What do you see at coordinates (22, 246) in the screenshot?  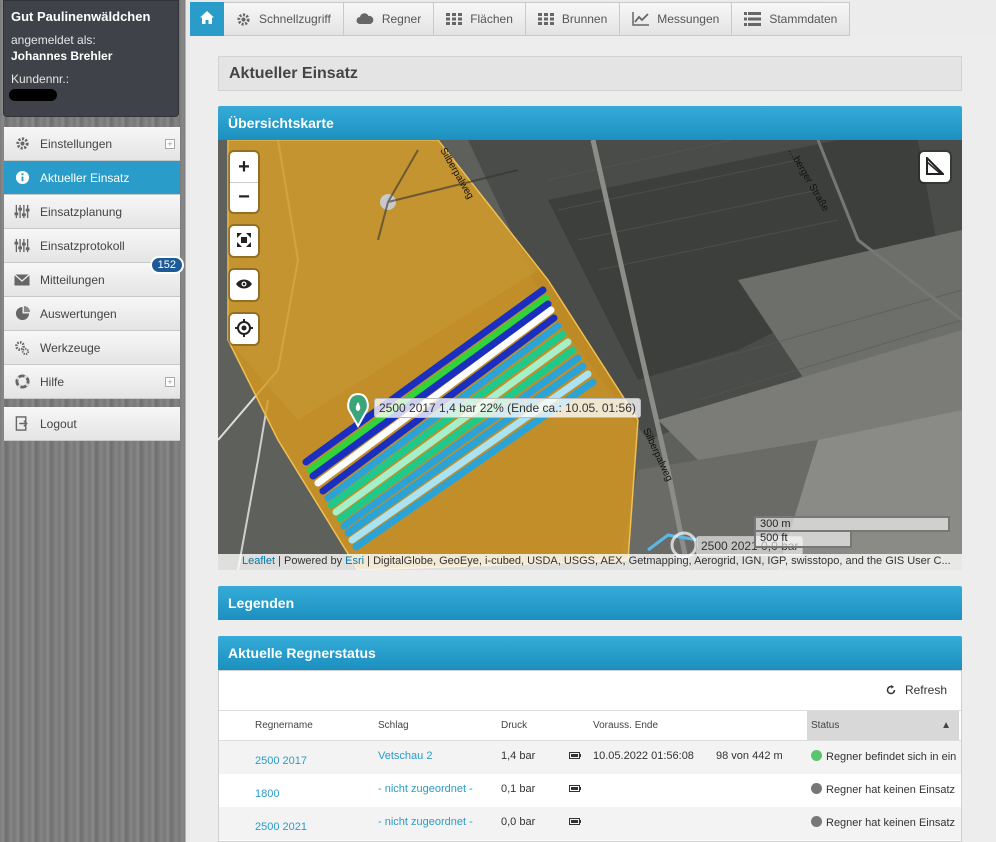 I see `sliders-icon` at bounding box center [22, 246].